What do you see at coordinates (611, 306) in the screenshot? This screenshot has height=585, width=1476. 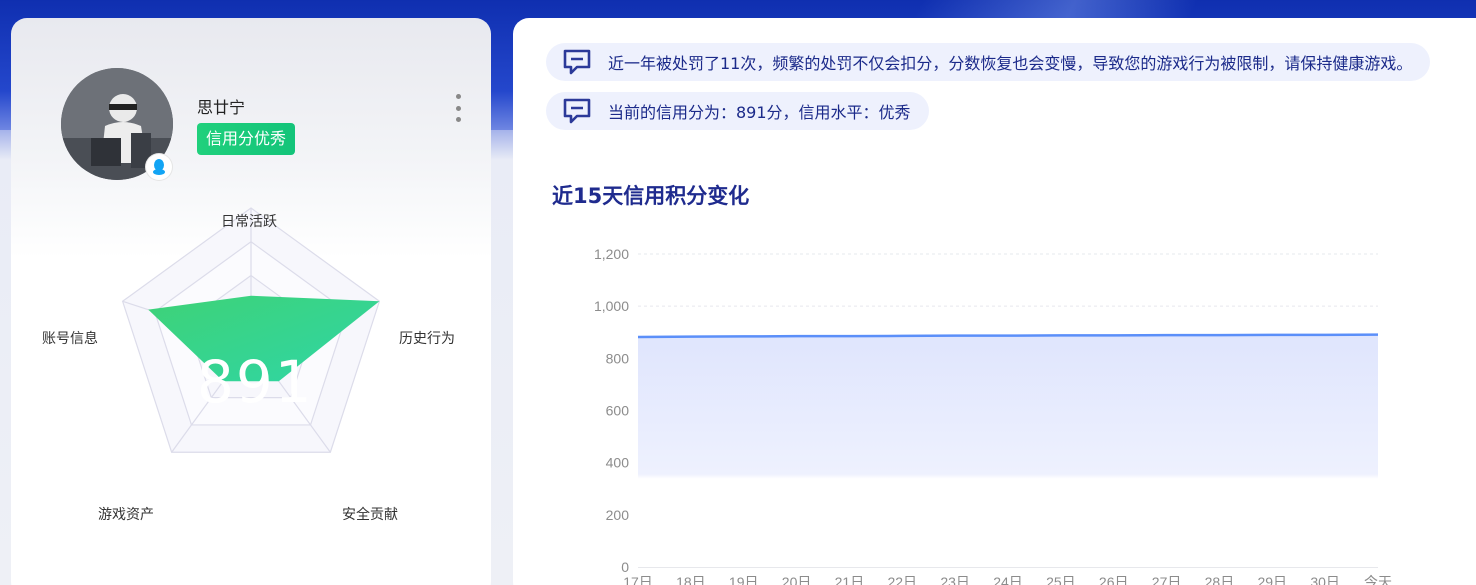 I see `y-tick-label: 1,000` at bounding box center [611, 306].